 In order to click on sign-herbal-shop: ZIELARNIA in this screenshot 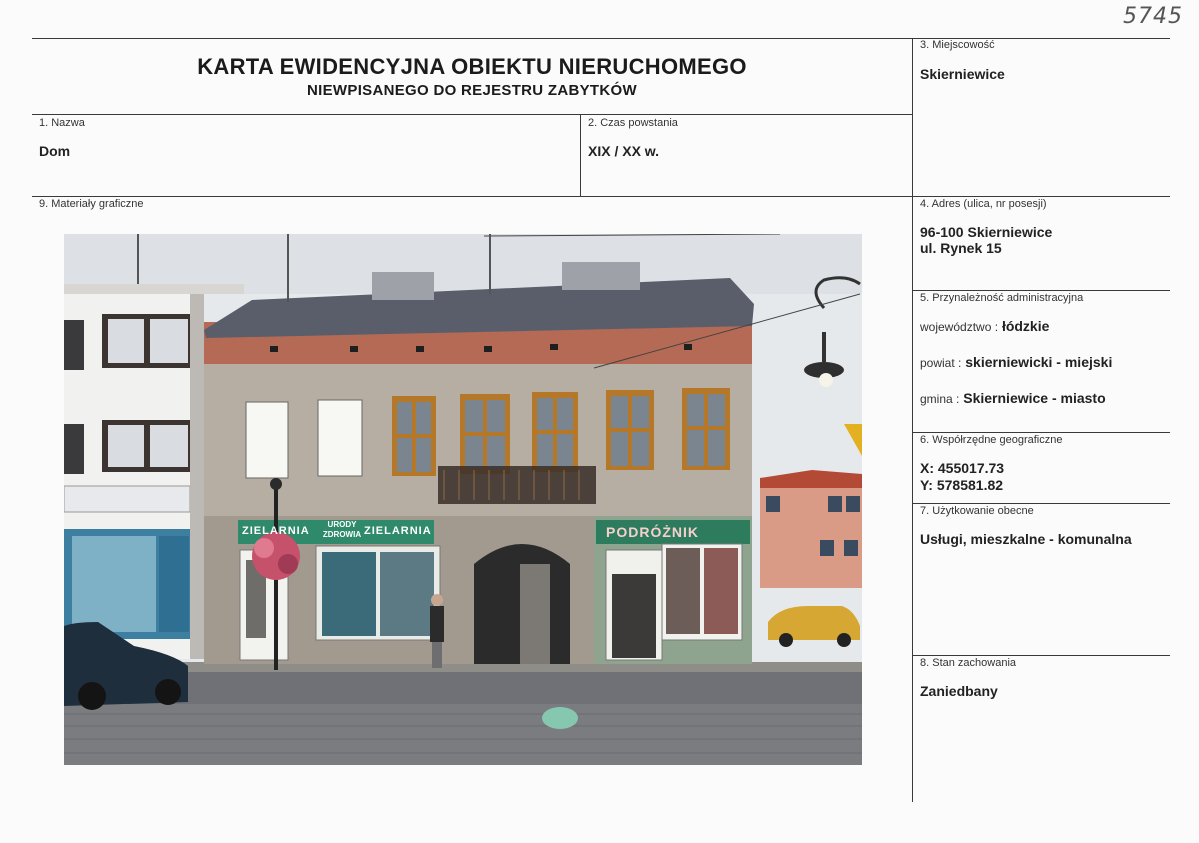, I will do `click(276, 531)`.